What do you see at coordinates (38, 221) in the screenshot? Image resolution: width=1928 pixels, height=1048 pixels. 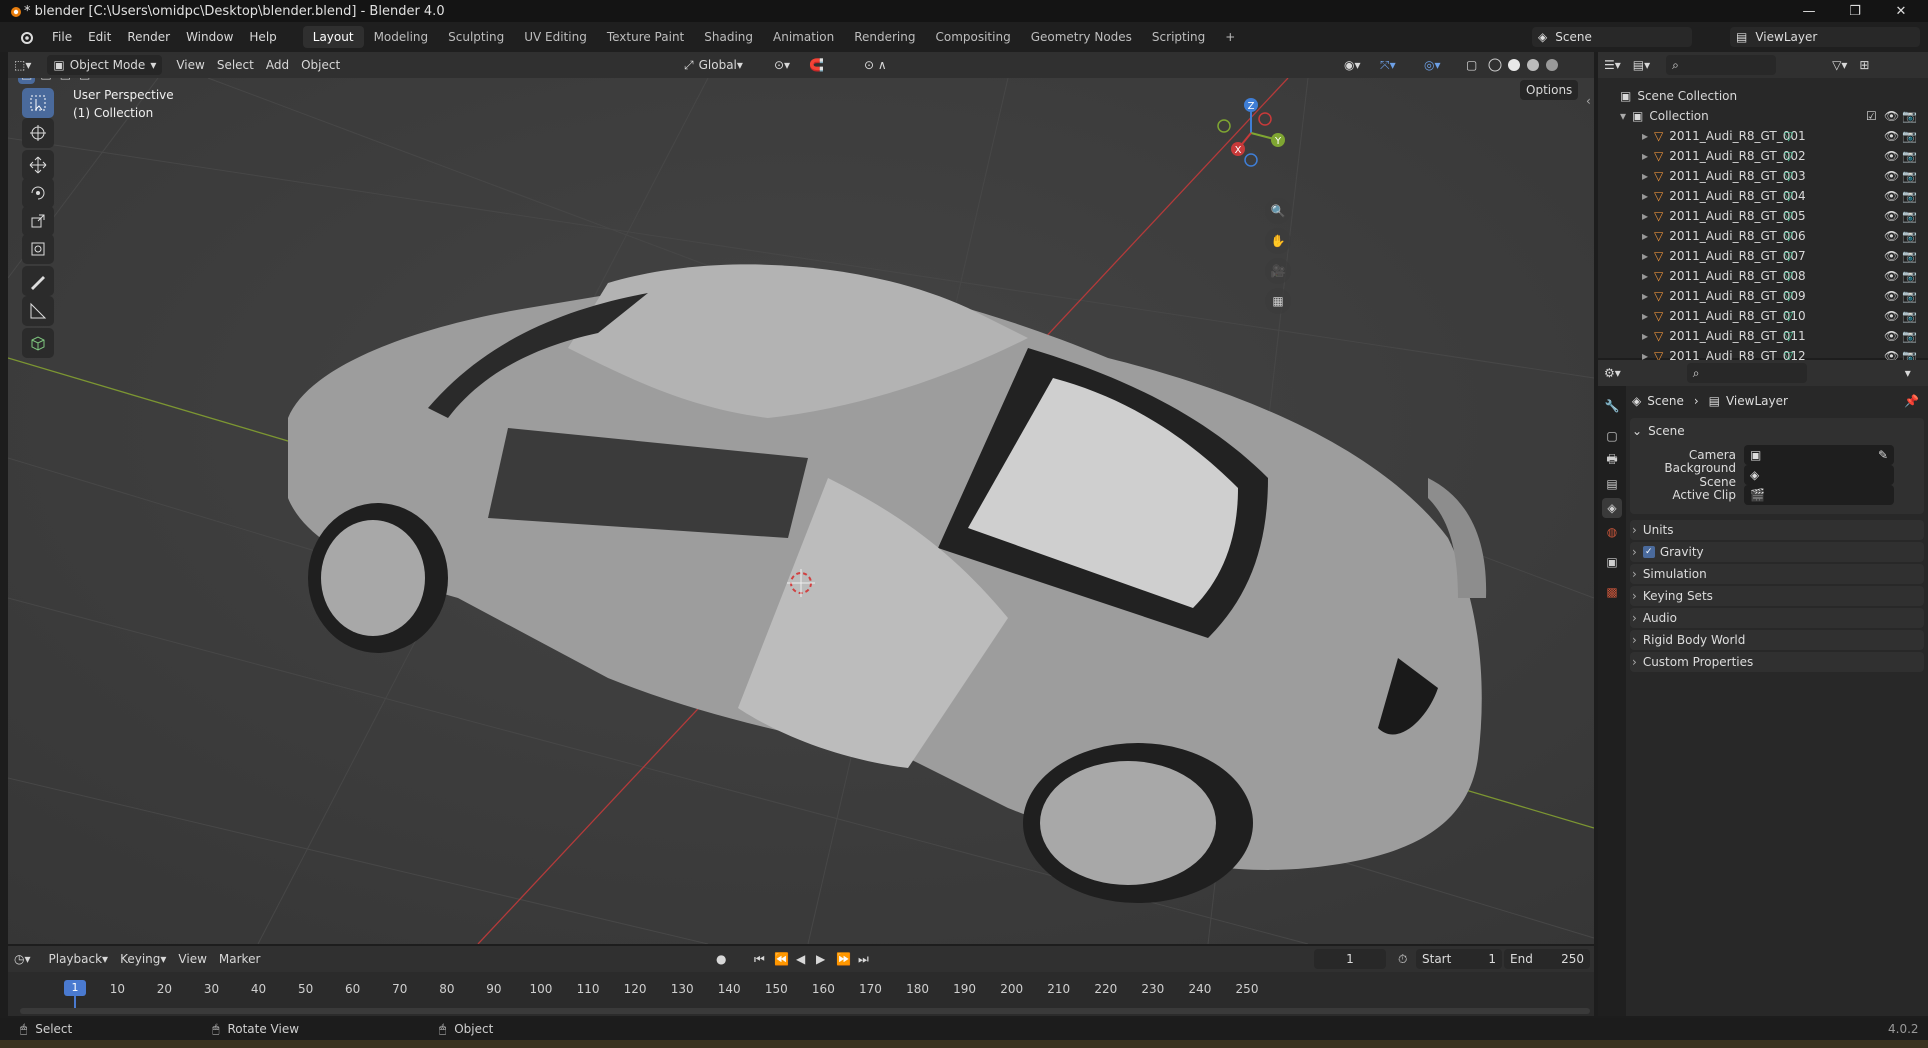 I see `scale-tool-icon` at bounding box center [38, 221].